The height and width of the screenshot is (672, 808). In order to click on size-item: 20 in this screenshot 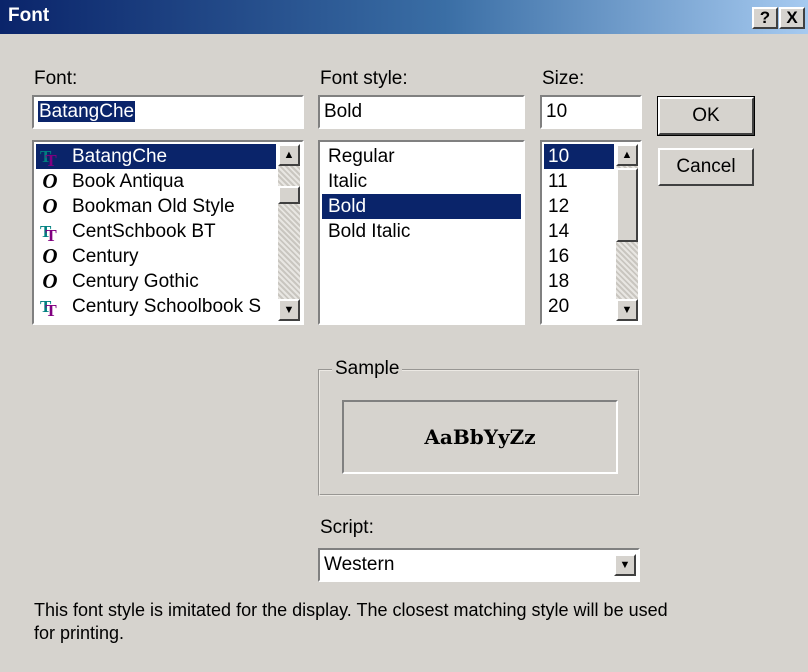, I will do `click(579, 306)`.